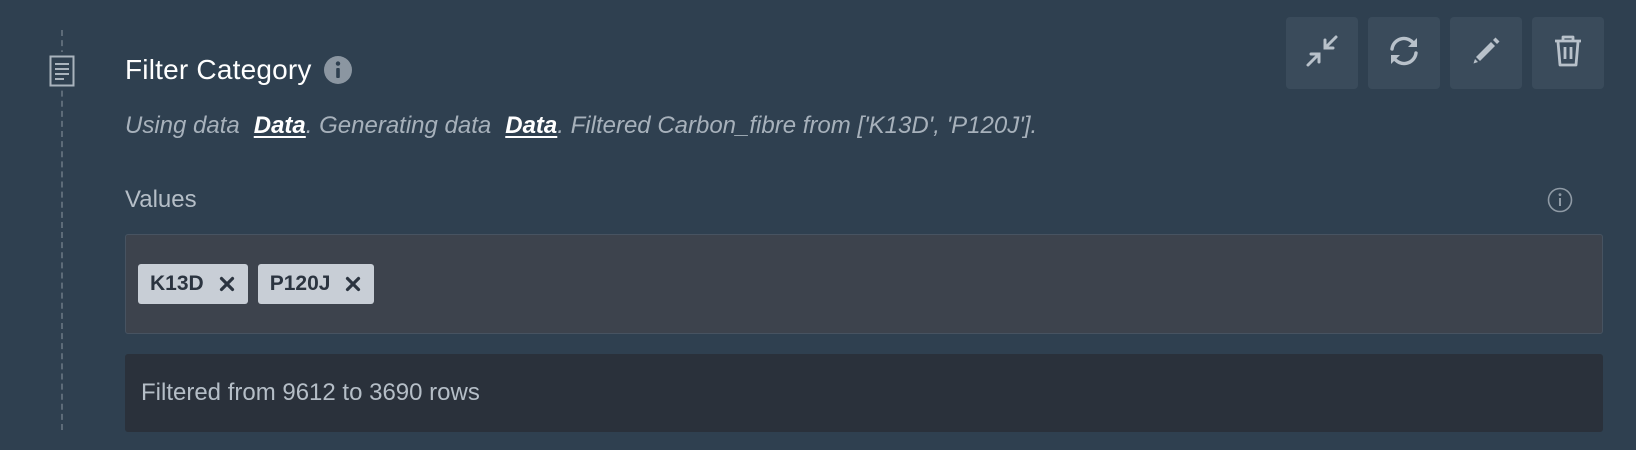 The image size is (1636, 450). Describe the element at coordinates (218, 69) in the screenshot. I see `step-title: Filter Category` at that location.